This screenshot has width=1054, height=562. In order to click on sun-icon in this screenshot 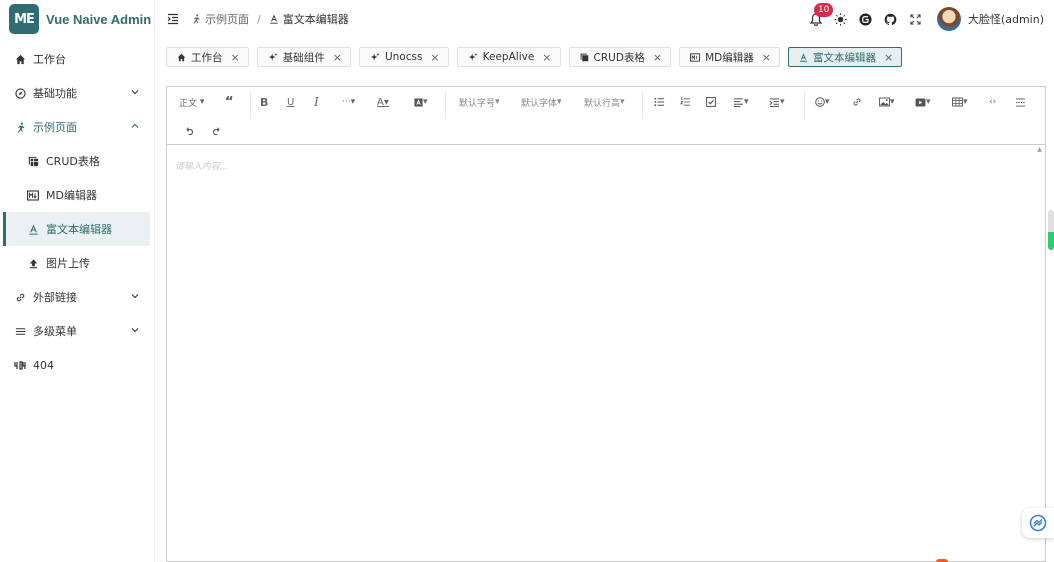, I will do `click(840, 19)`.